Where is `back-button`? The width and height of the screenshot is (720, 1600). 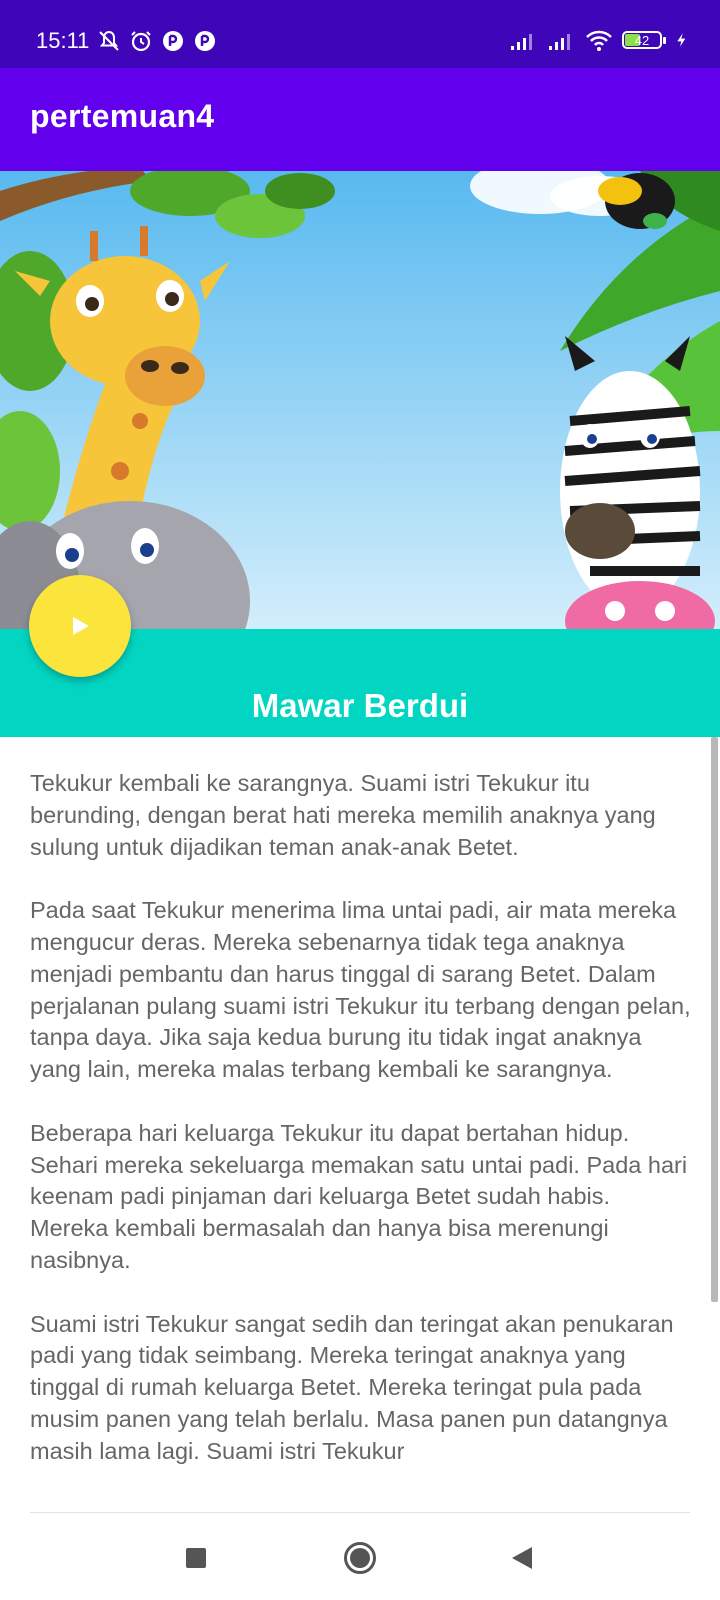
back-button is located at coordinates (522, 1558).